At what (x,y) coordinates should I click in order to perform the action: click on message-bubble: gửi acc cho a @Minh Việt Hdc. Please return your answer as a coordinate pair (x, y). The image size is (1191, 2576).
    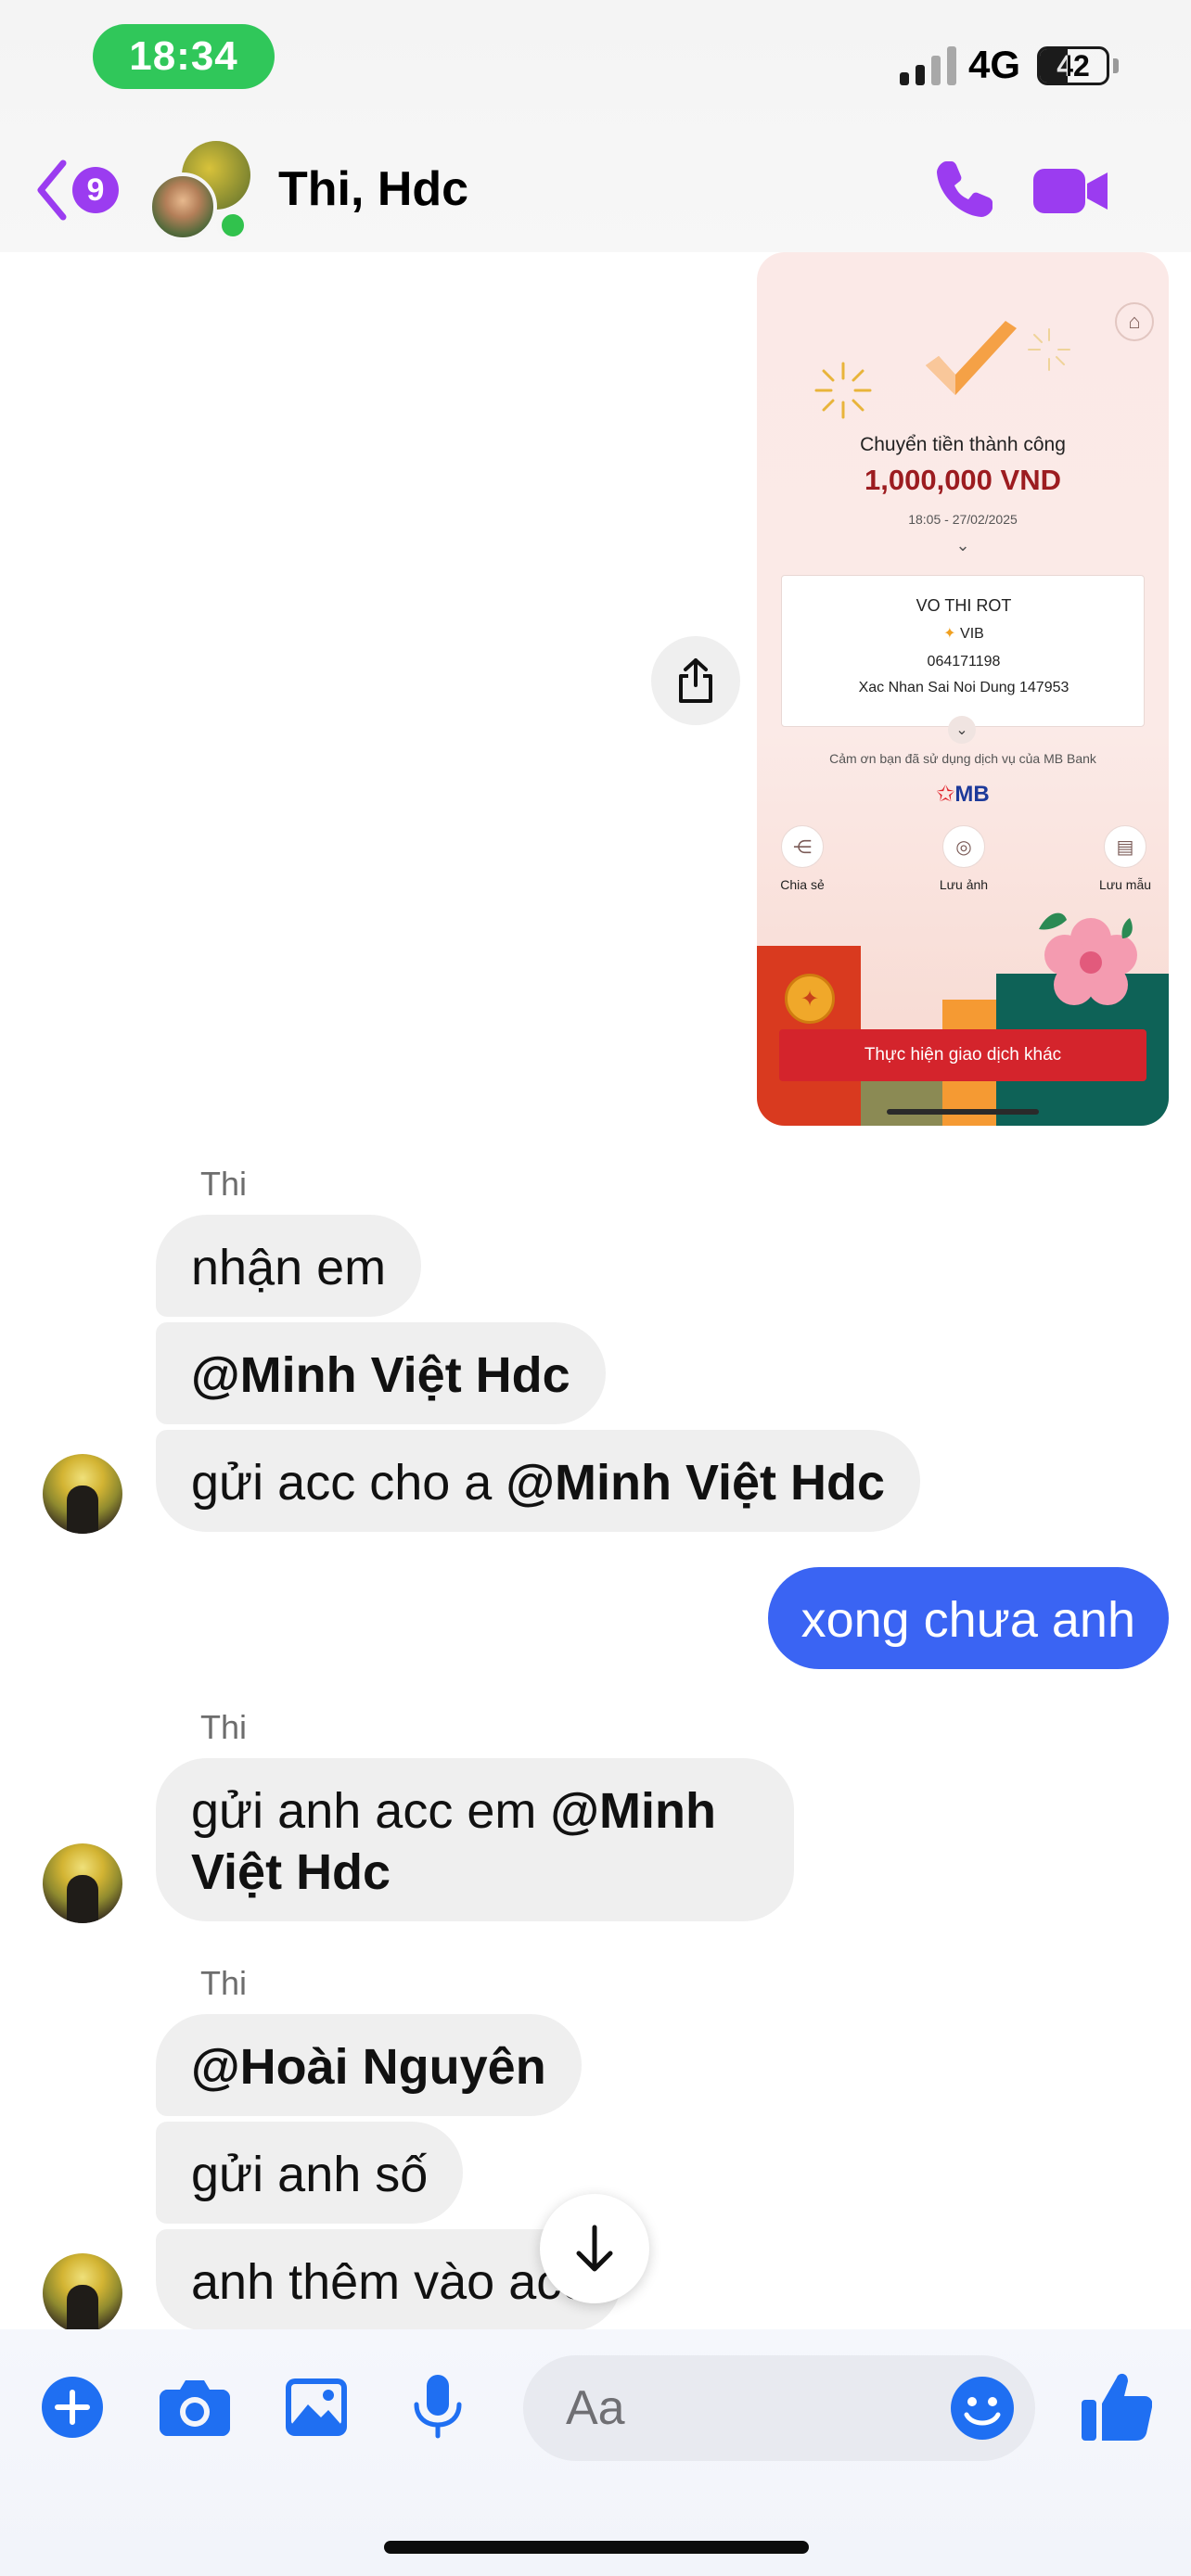
    Looking at the image, I should click on (538, 1481).